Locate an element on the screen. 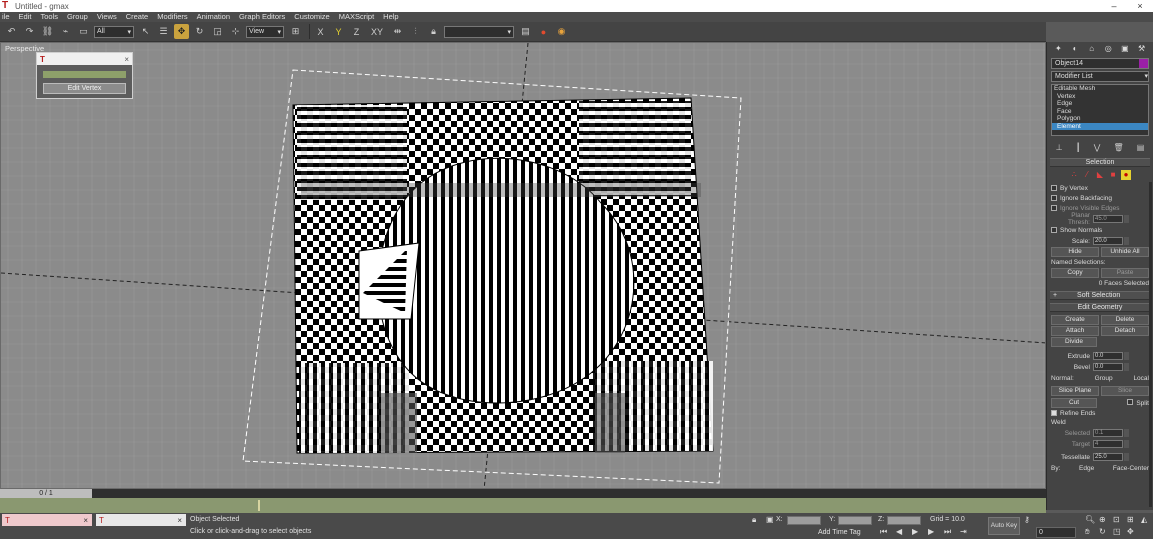 The height and width of the screenshot is (539, 1153). soft-selection-rollout-header: + Soft Selection is located at coordinates (1100, 295).